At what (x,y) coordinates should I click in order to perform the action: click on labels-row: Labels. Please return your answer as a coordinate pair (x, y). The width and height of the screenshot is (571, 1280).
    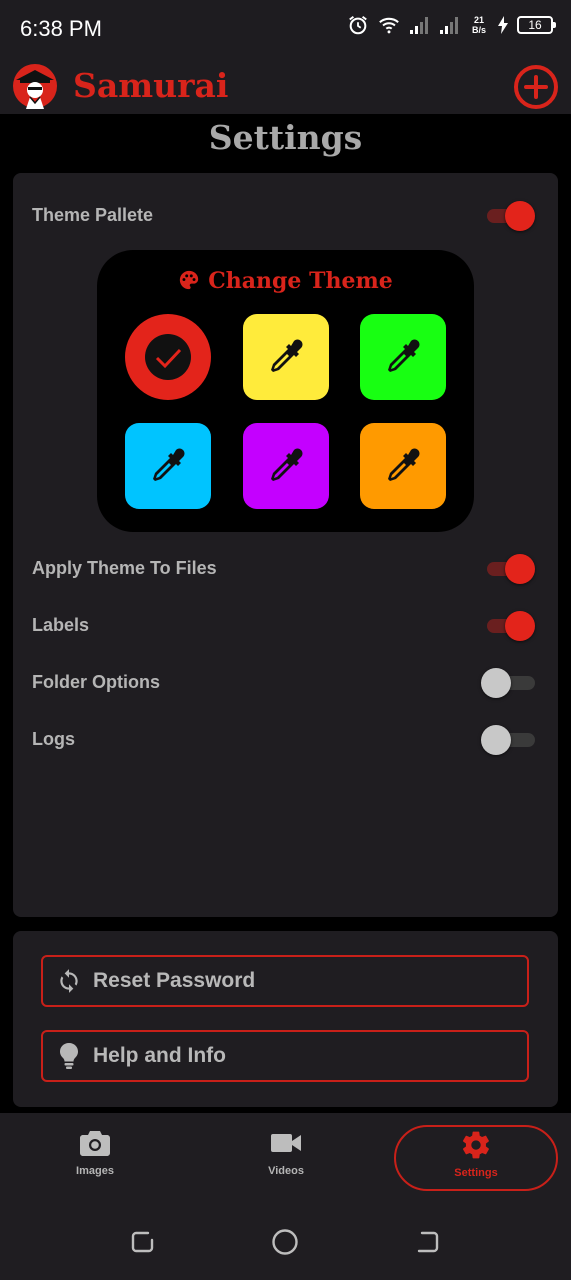
    Looking at the image, I should click on (284, 625).